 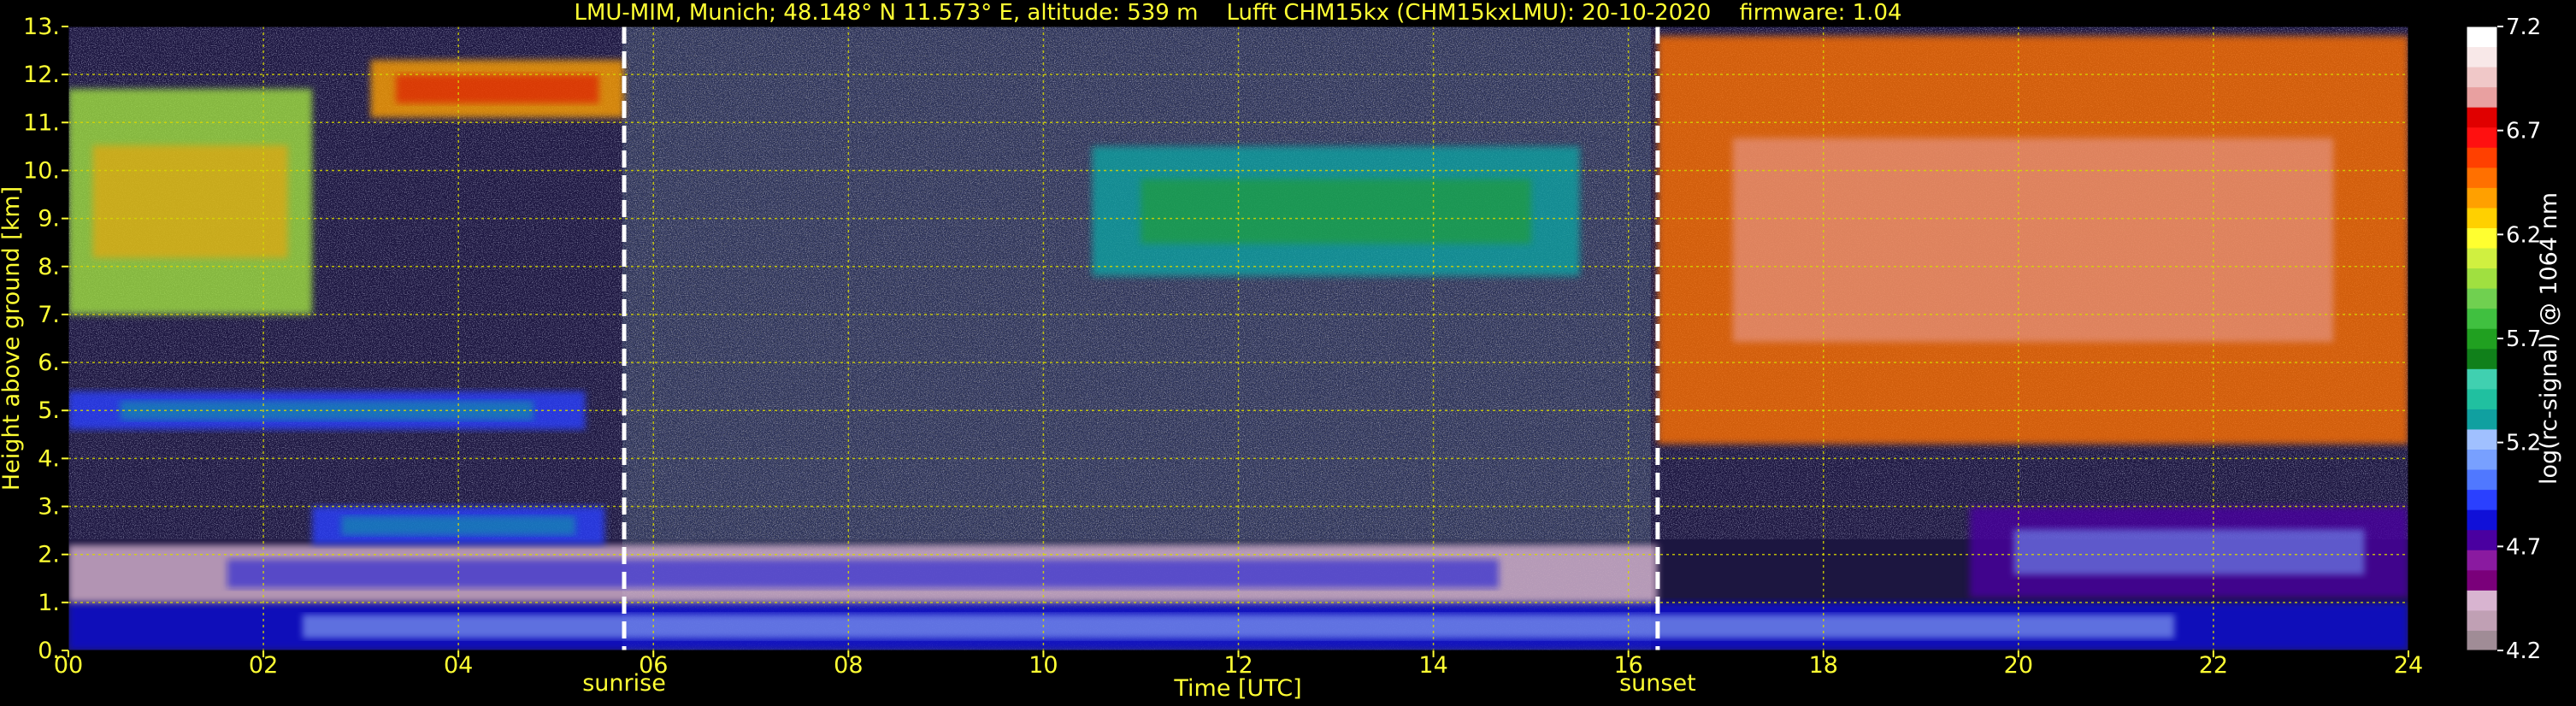 I want to click on feature-cirrus-midday, so click(x=1336, y=211).